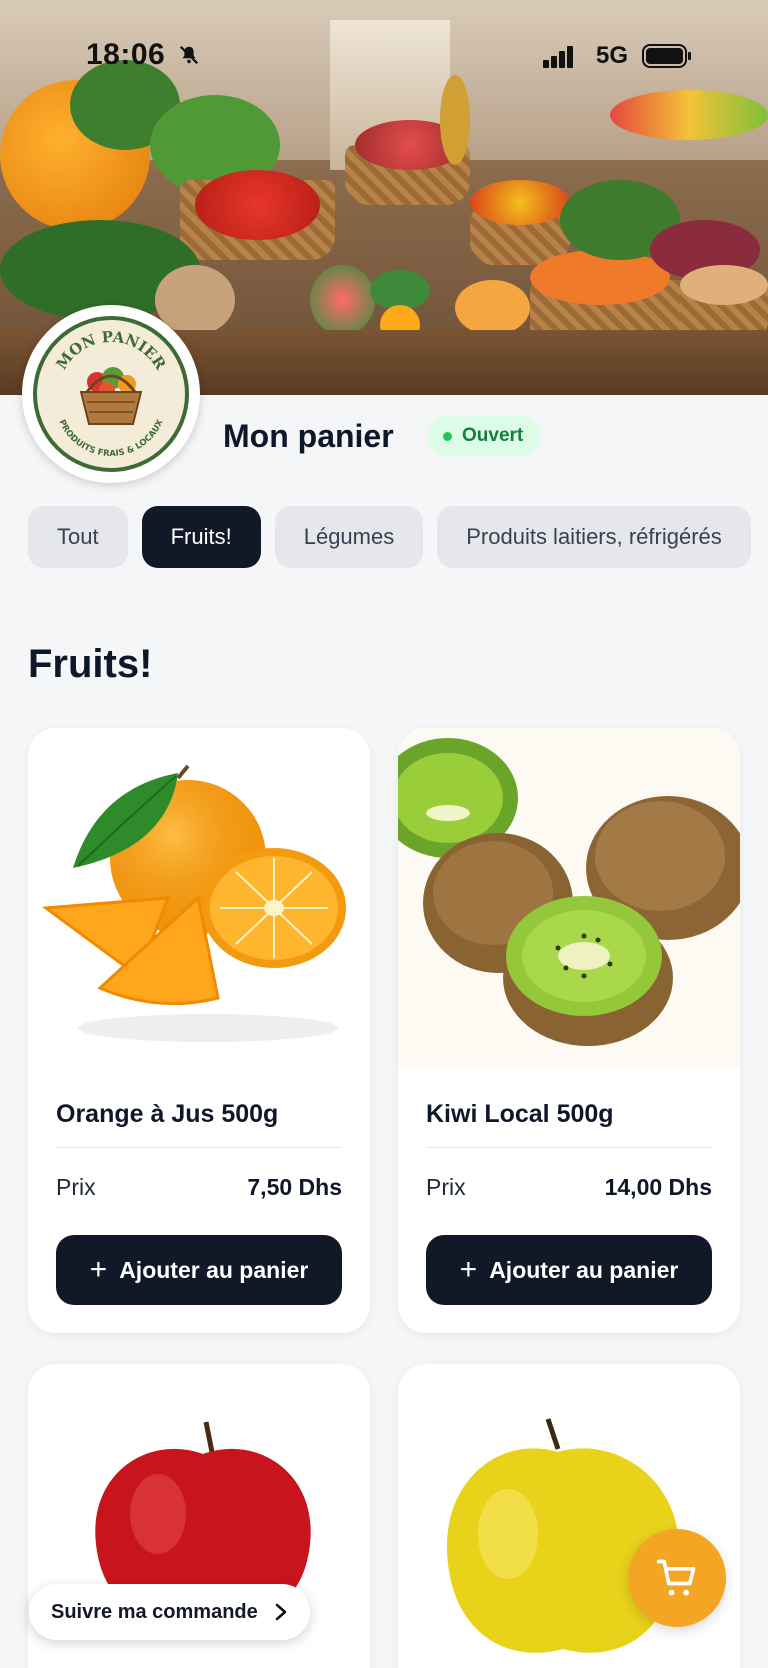 This screenshot has height=1668, width=768. I want to click on tab-tout: Tout, so click(78, 537).